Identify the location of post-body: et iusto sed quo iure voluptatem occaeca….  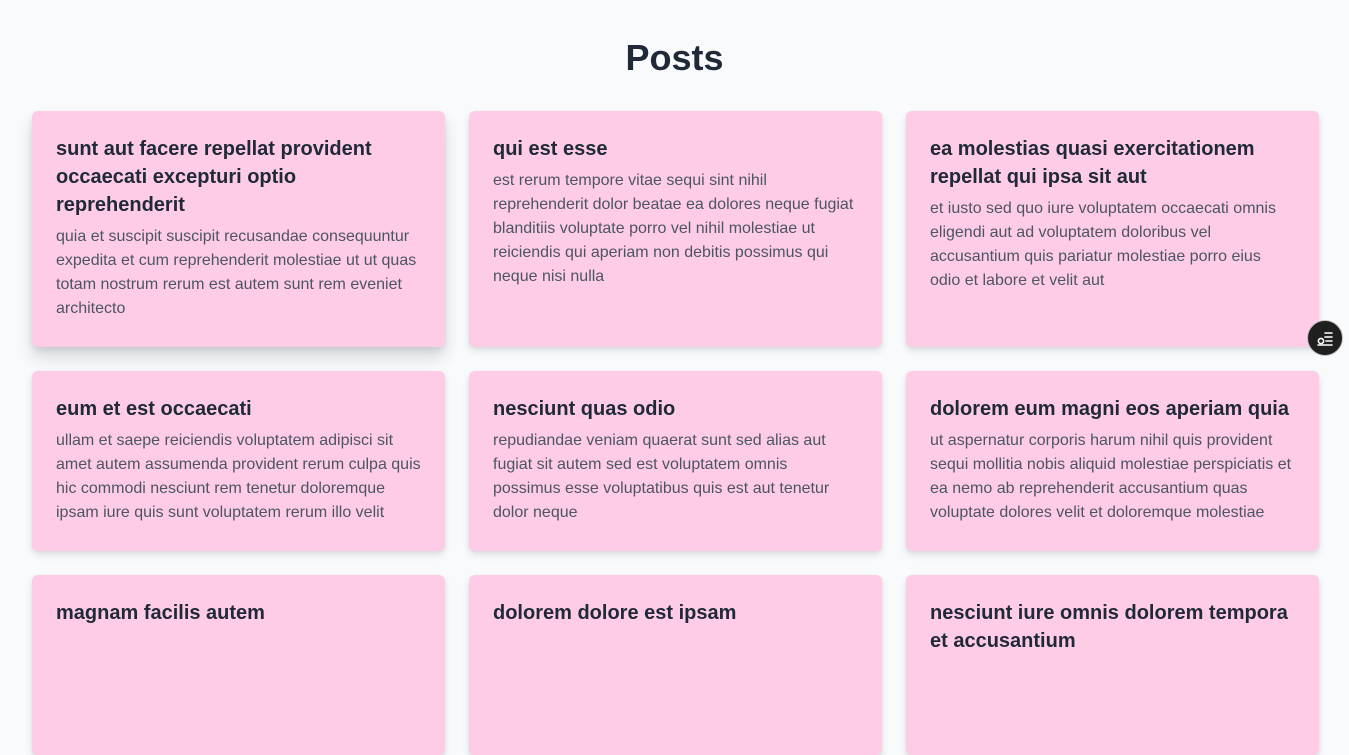
(1103, 244).